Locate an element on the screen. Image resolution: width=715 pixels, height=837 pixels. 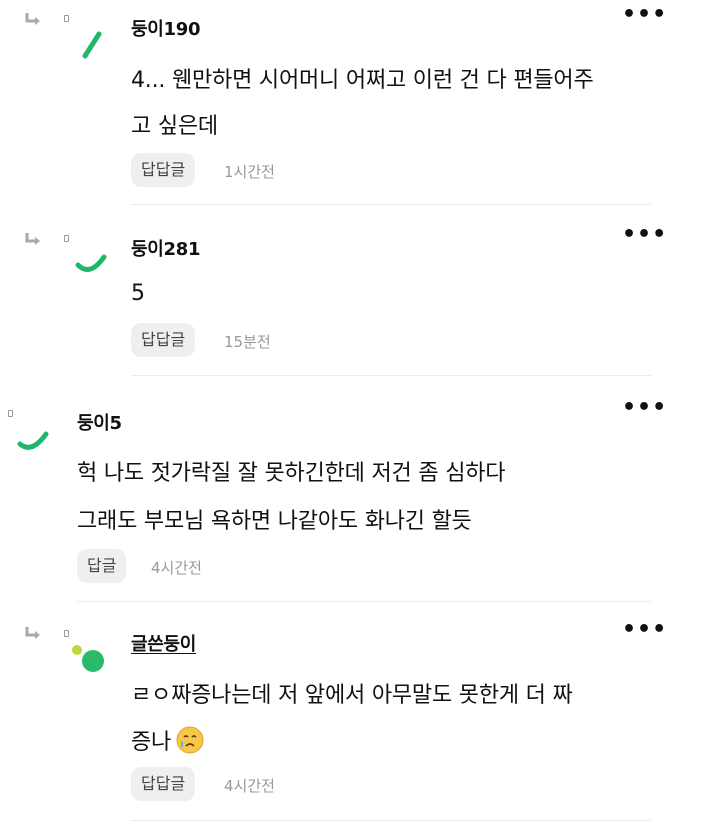
timestamp: 1시간전 is located at coordinates (249, 172).